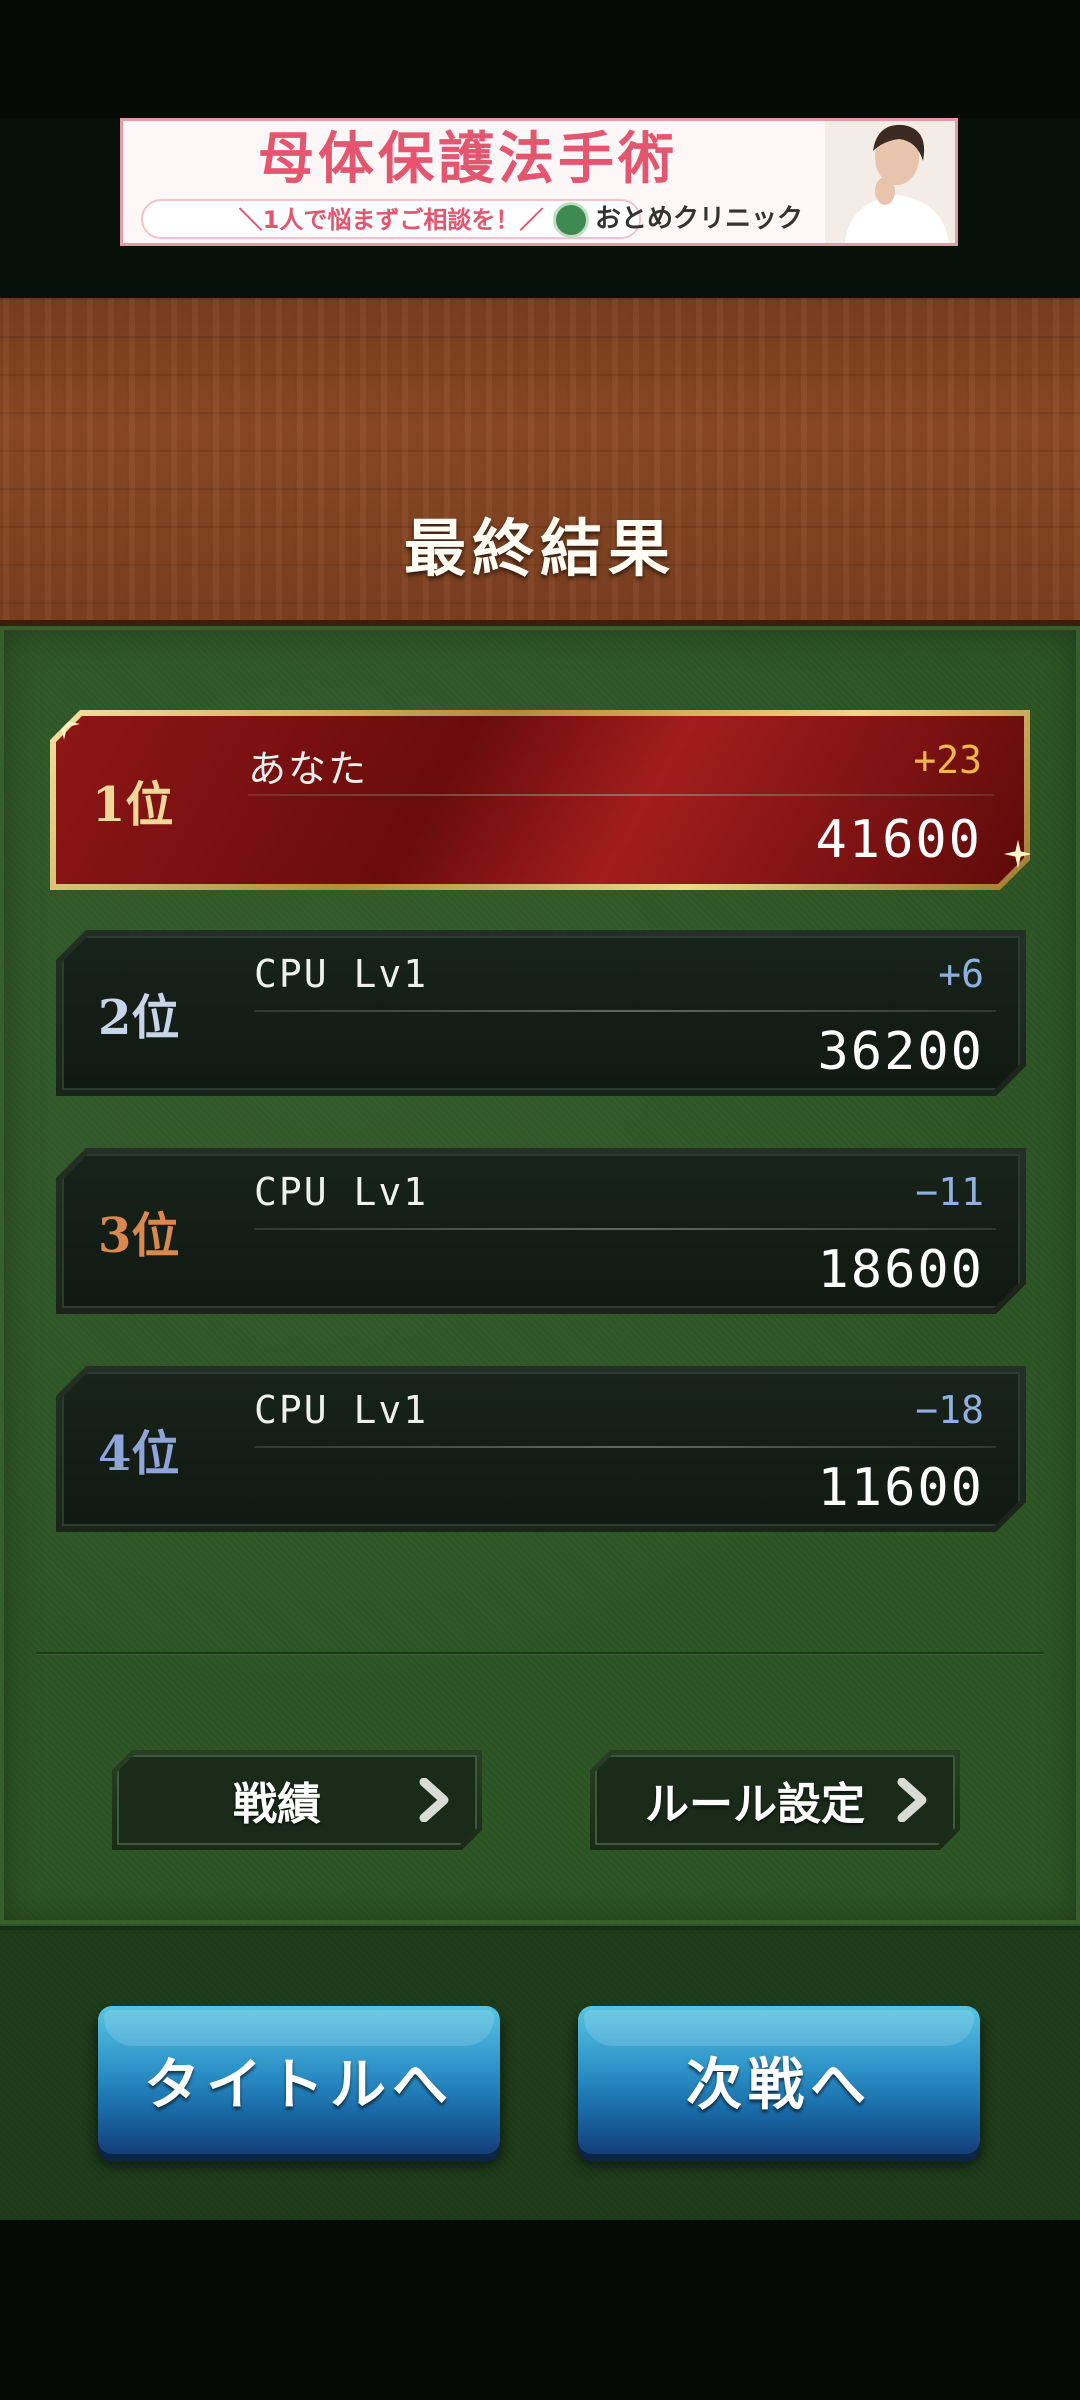  I want to click on final-score: 36200, so click(900, 1052).